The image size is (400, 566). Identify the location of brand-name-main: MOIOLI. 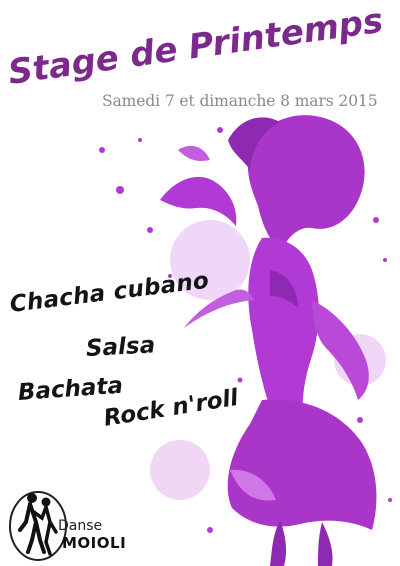
(94, 543).